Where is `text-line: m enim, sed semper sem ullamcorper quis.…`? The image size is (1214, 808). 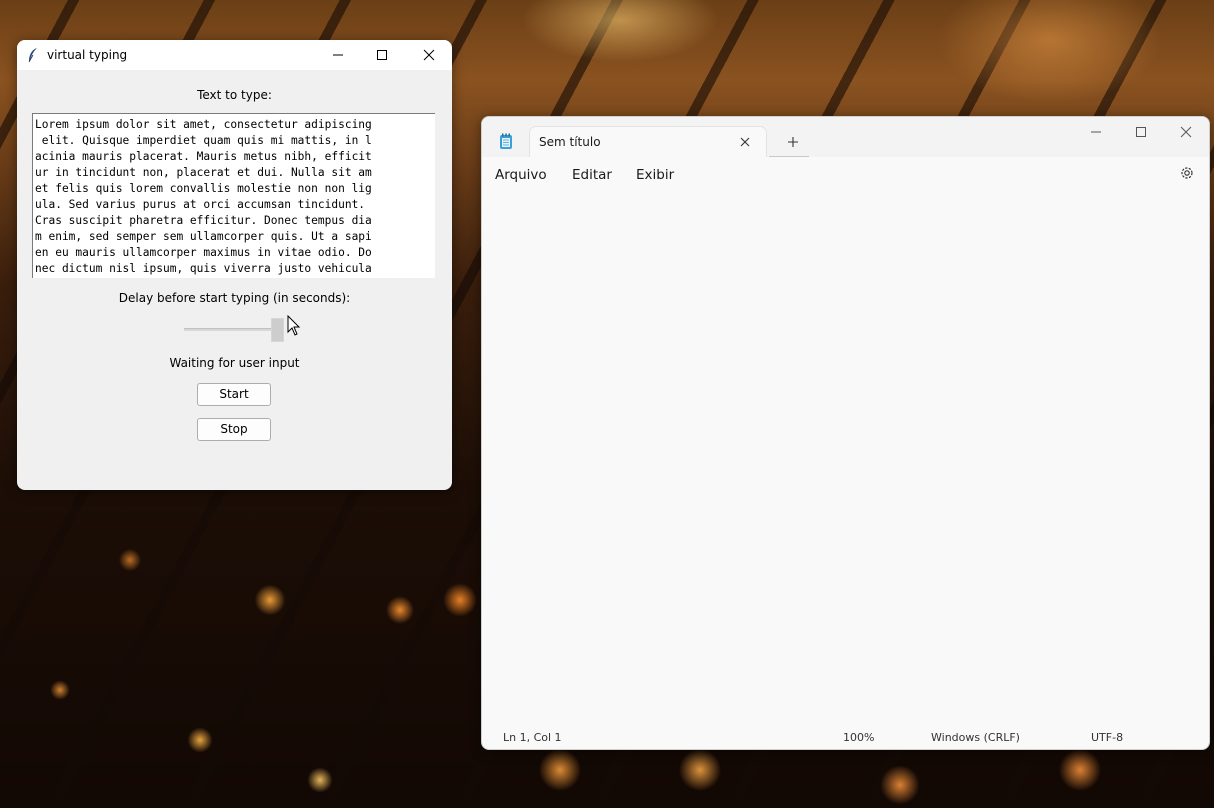
text-line: m enim, sed semper sem ullamcorper quis.… is located at coordinates (203, 236).